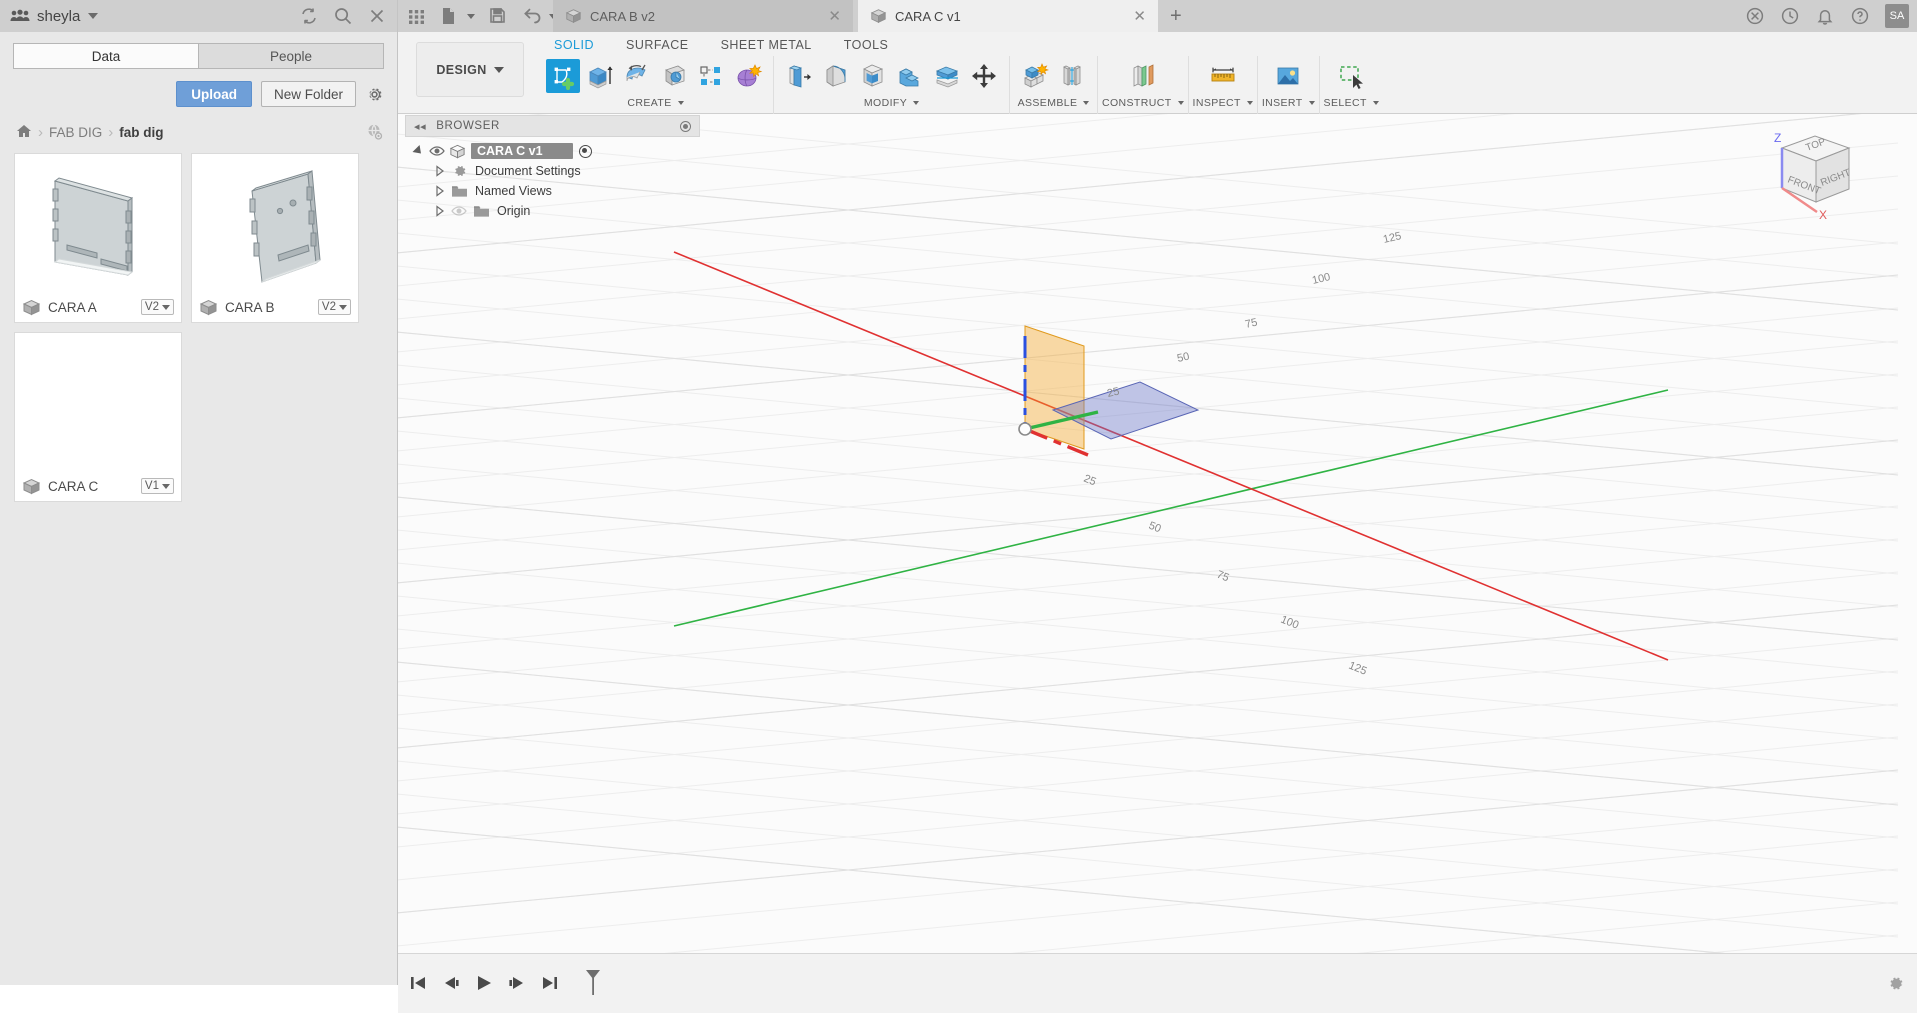 This screenshot has width=1917, height=1013. I want to click on shell-icon, so click(873, 76).